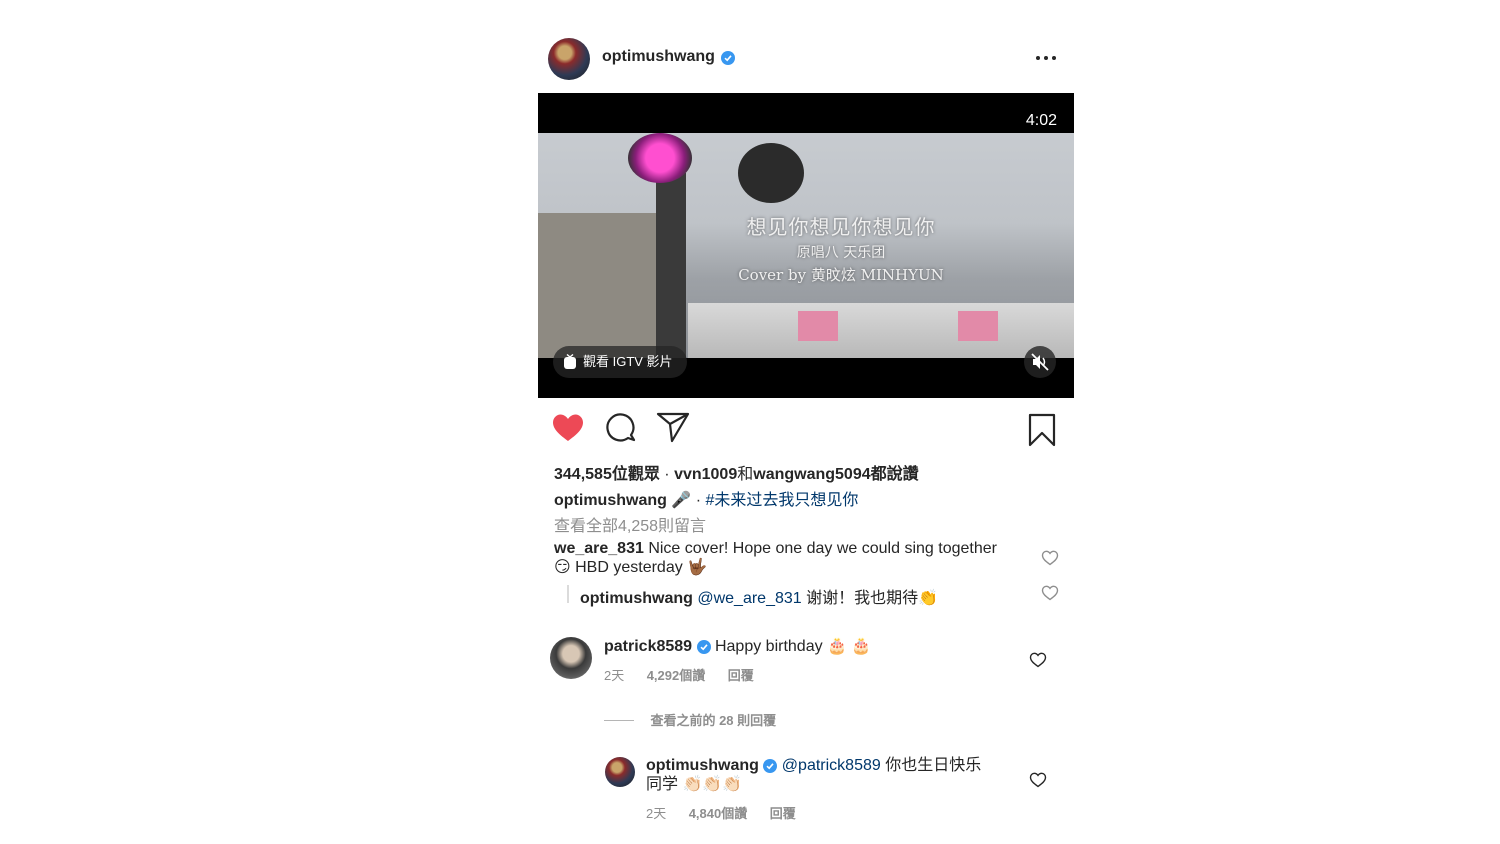 The width and height of the screenshot is (1500, 844). What do you see at coordinates (745, 474) in the screenshot?
I see `liked-by-and: 和` at bounding box center [745, 474].